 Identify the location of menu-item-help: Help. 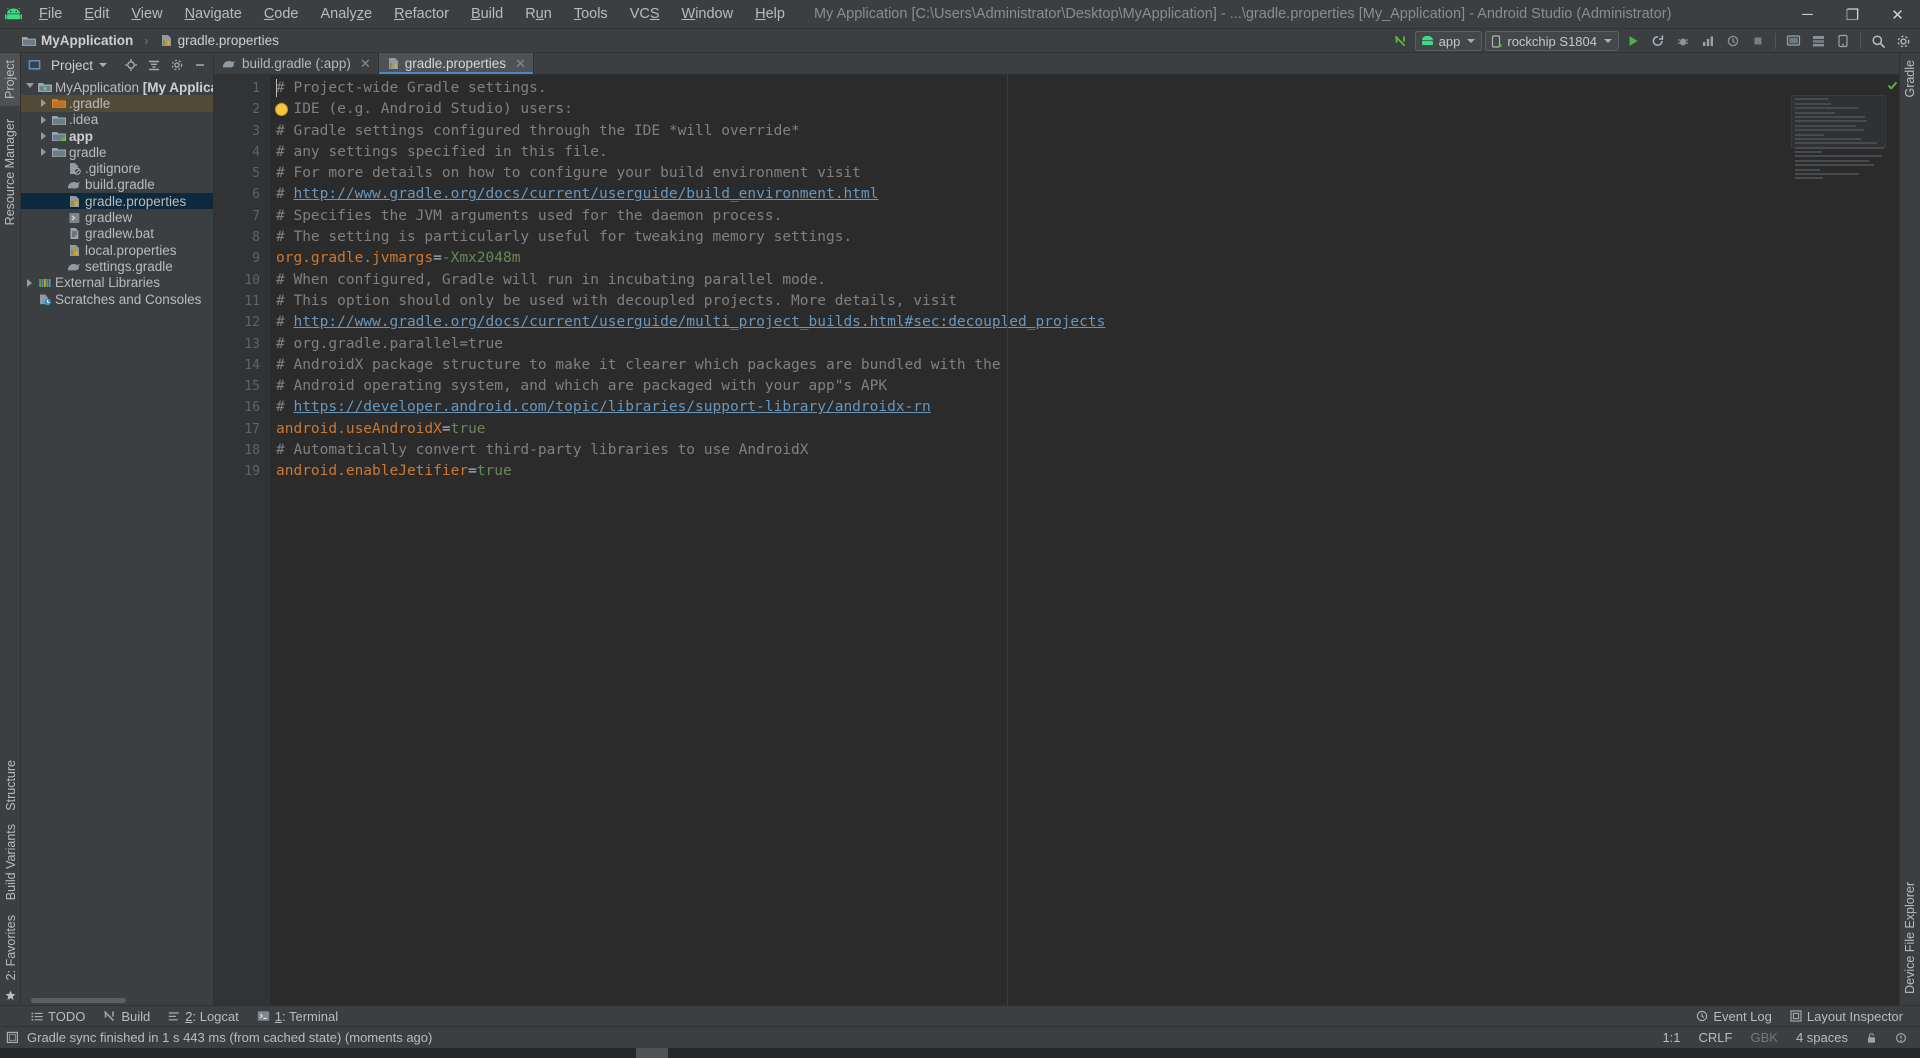
(770, 14).